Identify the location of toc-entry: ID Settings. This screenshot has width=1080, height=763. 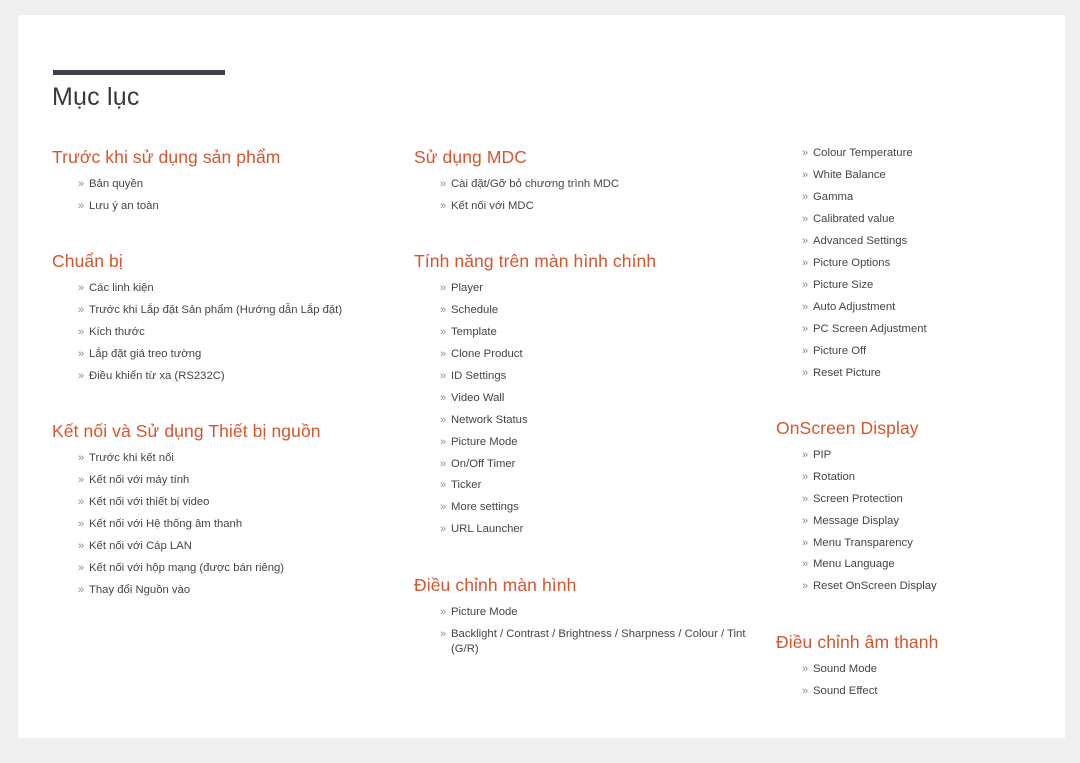
(596, 376).